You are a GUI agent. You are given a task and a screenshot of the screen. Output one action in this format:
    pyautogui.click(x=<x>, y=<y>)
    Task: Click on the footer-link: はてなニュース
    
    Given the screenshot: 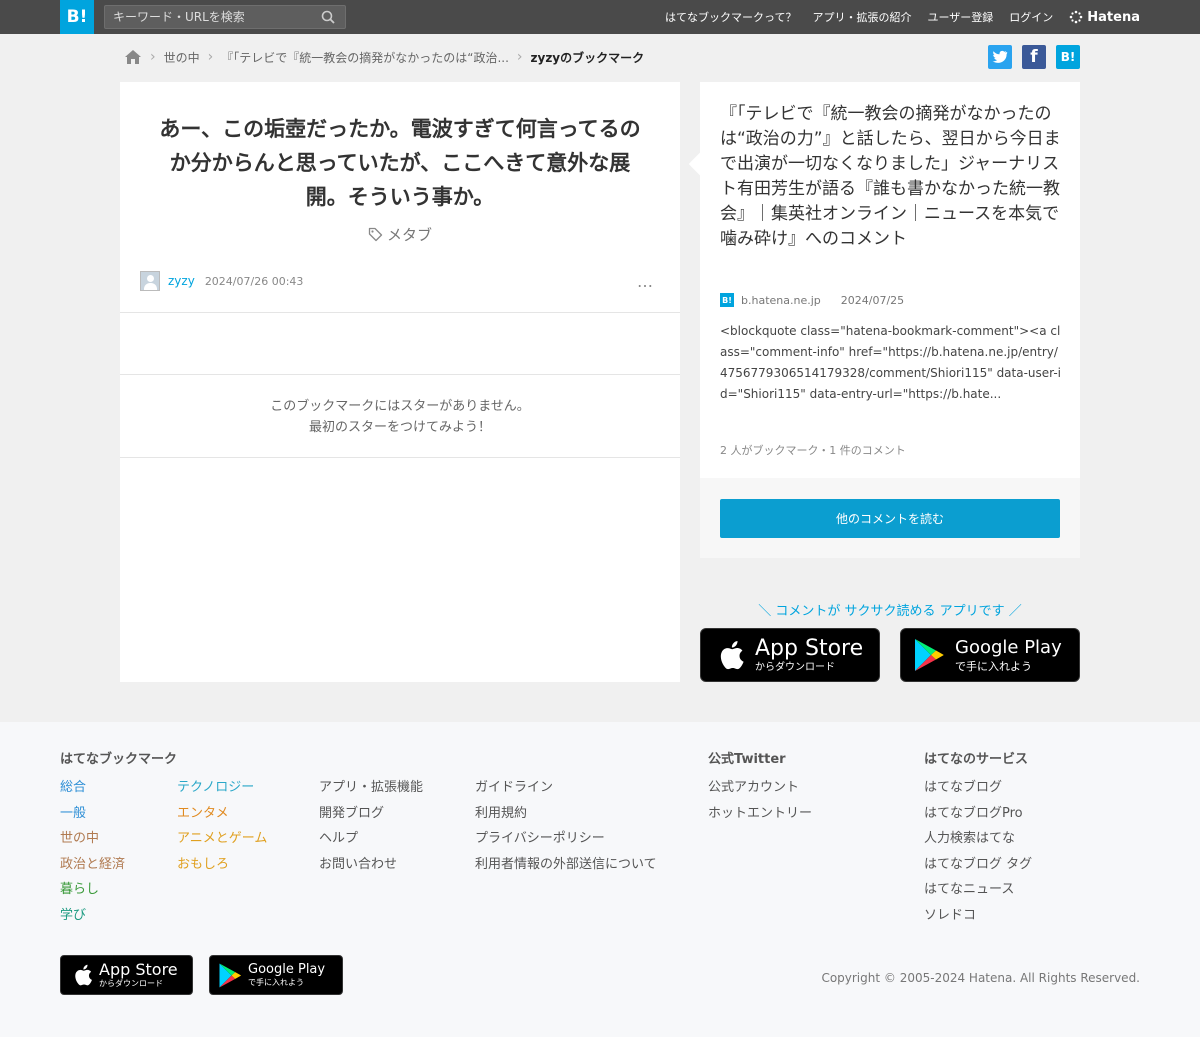 What is the action you would take?
    pyautogui.click(x=978, y=890)
    